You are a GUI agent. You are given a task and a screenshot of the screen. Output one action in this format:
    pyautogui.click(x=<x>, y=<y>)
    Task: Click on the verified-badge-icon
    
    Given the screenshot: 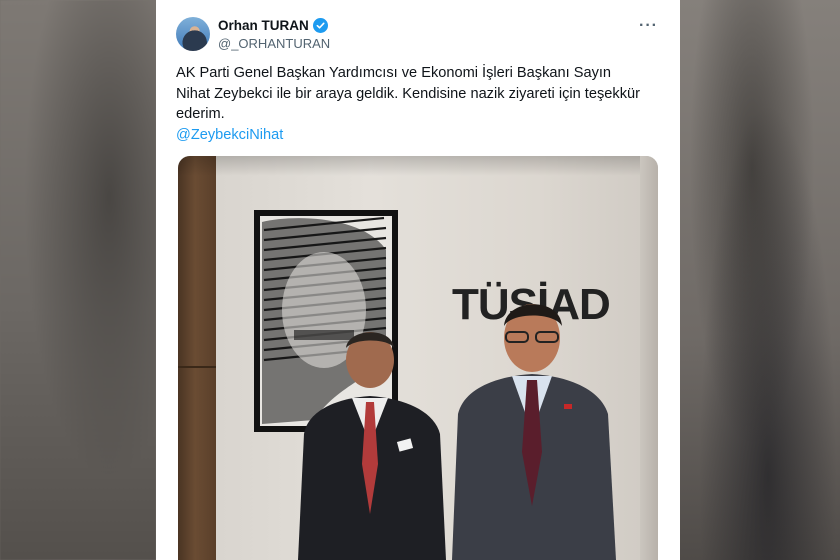 What is the action you would take?
    pyautogui.click(x=320, y=25)
    